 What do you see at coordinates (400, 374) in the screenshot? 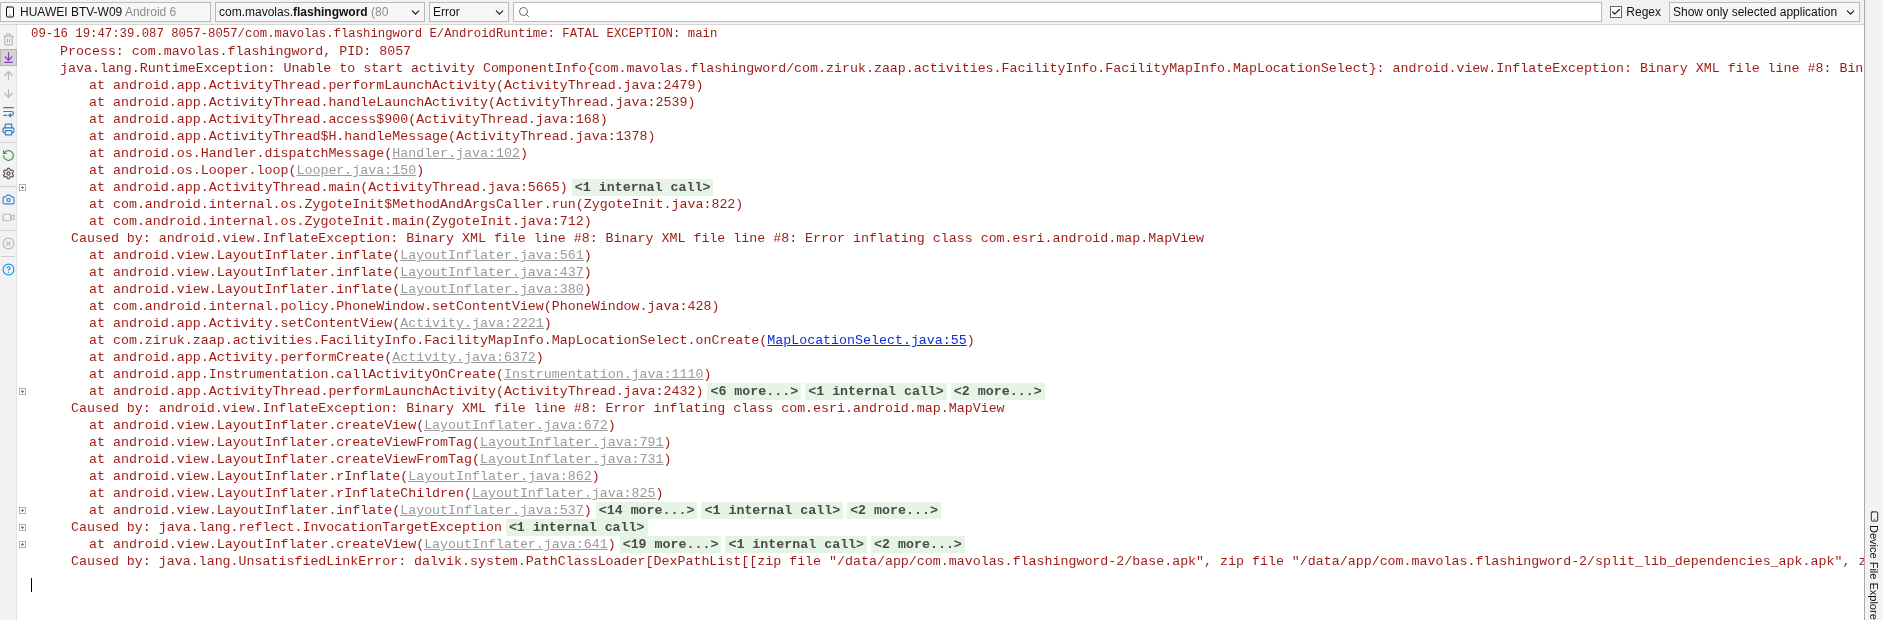
I see `log-line: at android.app.Instrumentation.callActivityOnCreate(Instrumentation.java:1110)` at bounding box center [400, 374].